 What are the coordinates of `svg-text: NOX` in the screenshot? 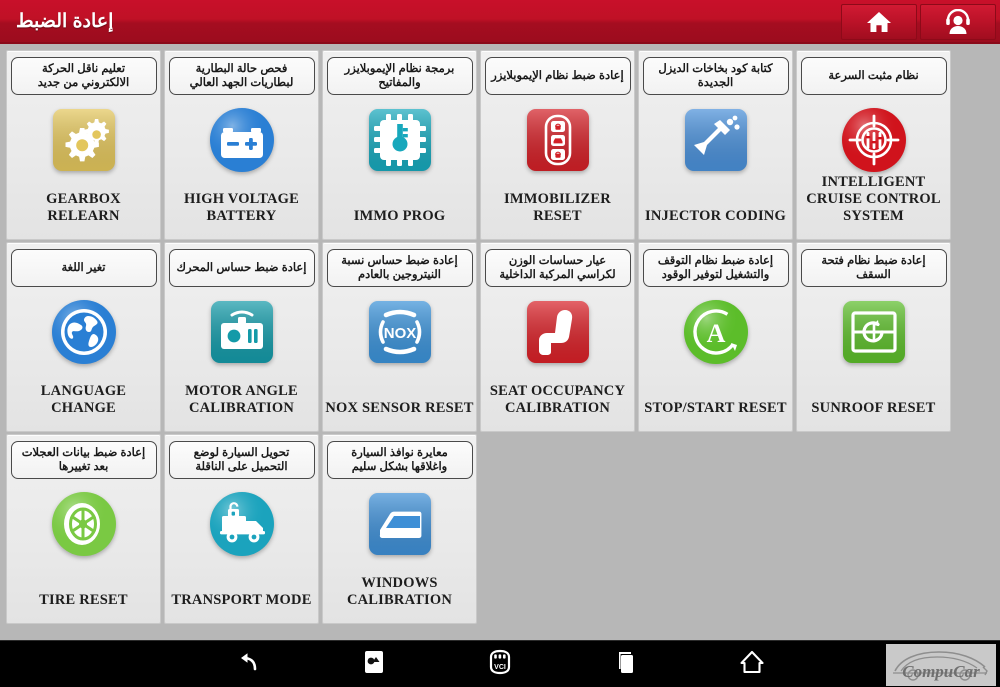 It's located at (399, 333).